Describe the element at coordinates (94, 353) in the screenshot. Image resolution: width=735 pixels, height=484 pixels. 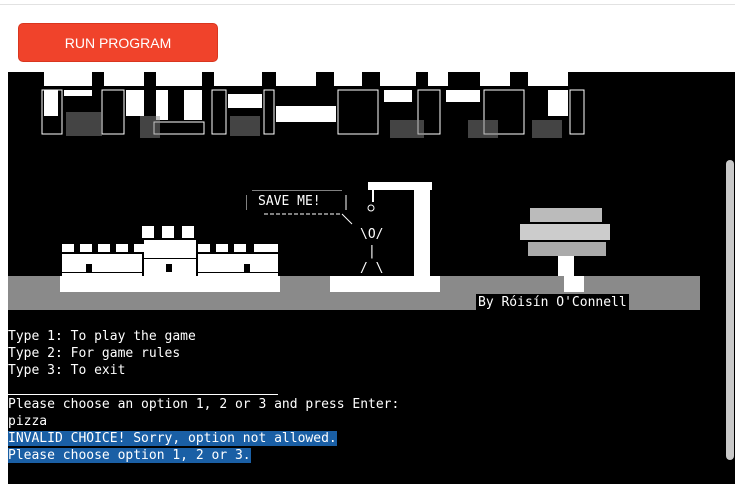
I see `terminal-line: Type 2: For game rules` at that location.